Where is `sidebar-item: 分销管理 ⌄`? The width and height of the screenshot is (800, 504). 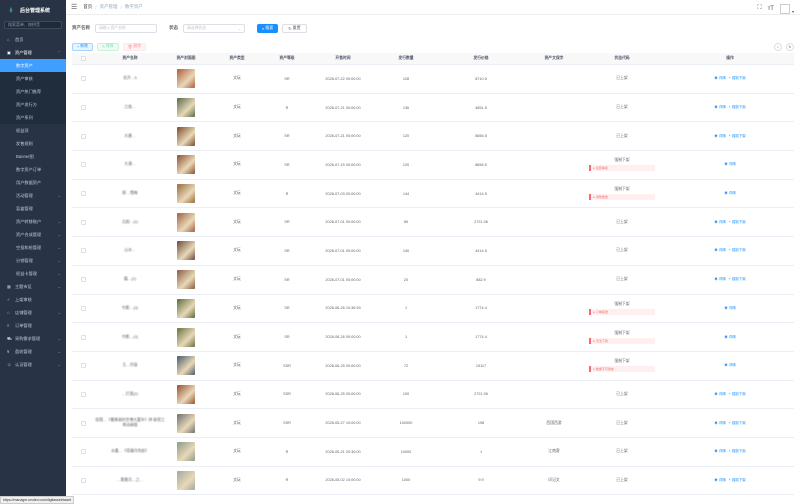 sidebar-item: 分销管理 ⌄ is located at coordinates (33, 260).